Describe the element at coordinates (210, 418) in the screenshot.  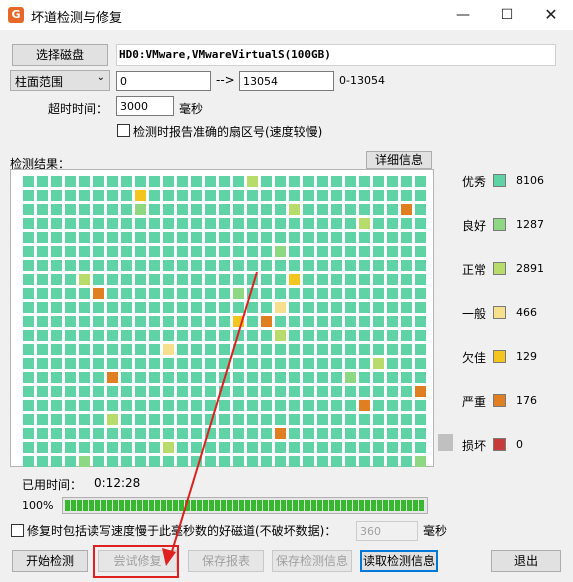
I see `annotation-arrow` at that location.